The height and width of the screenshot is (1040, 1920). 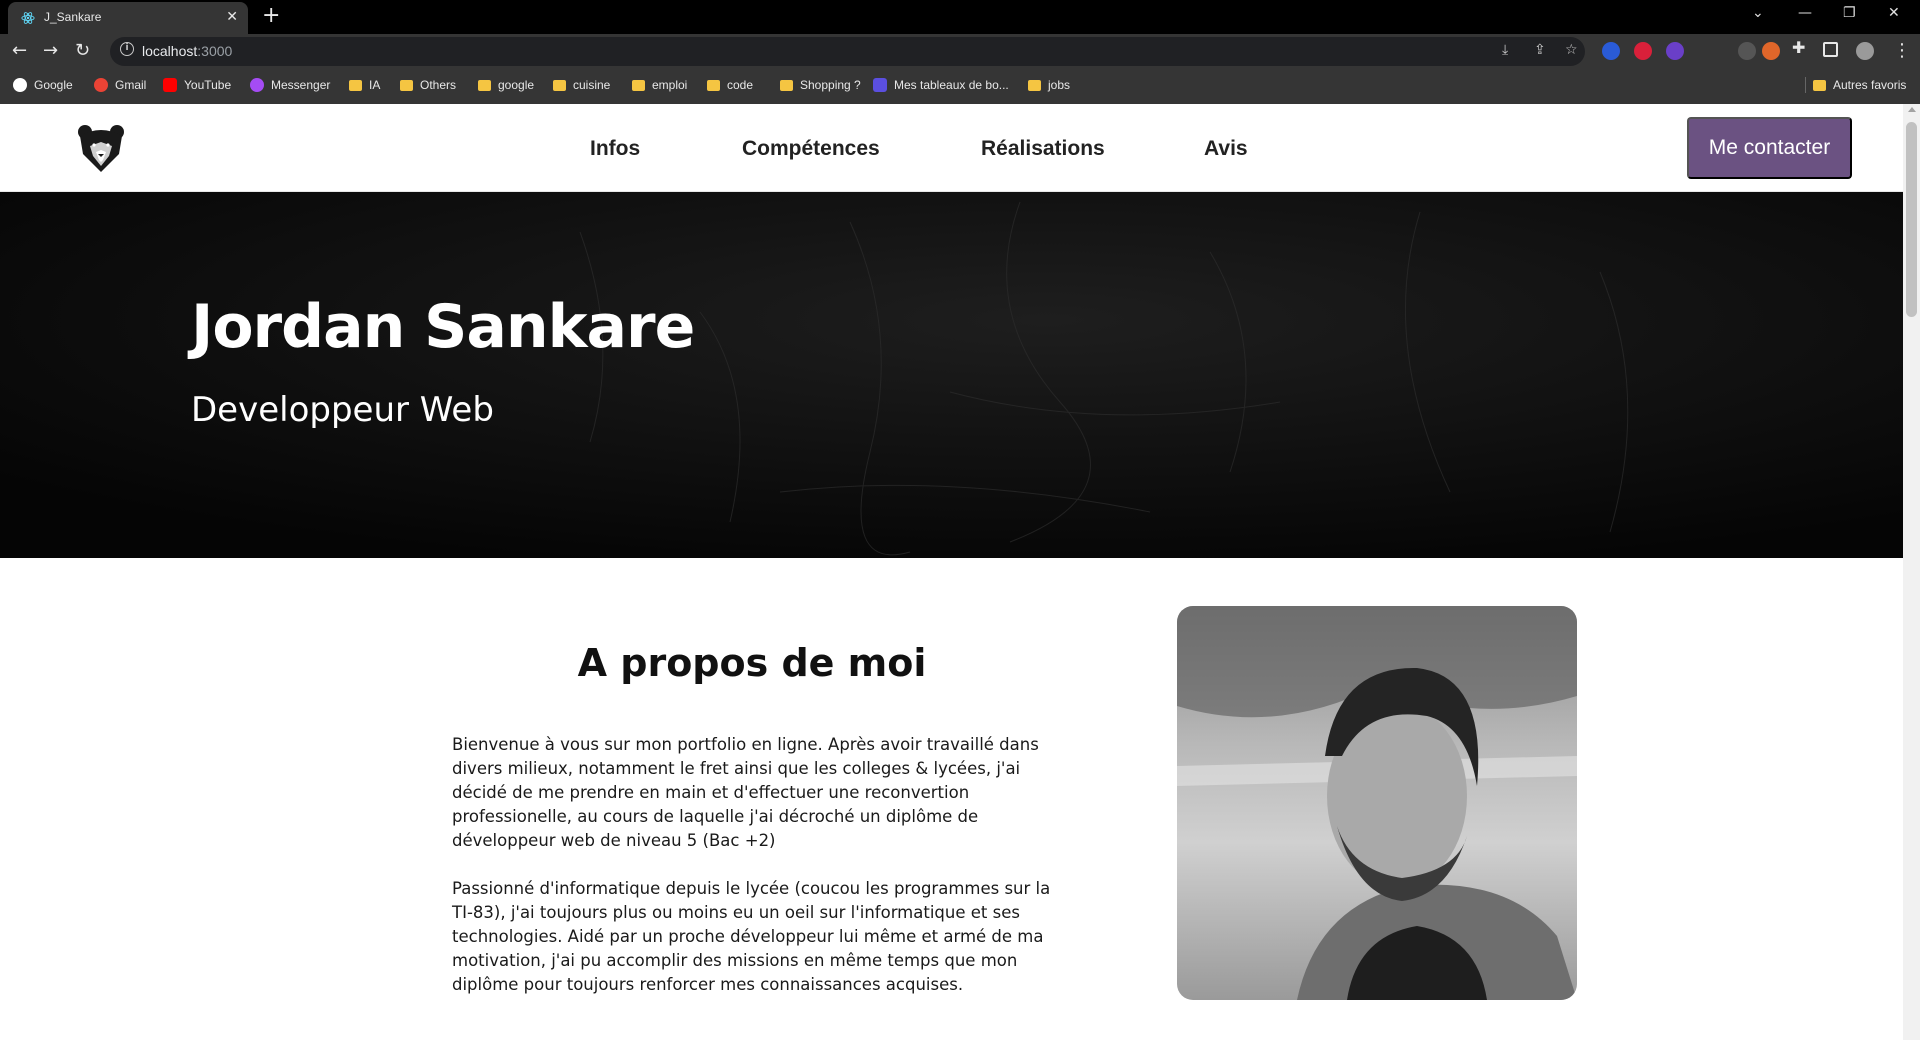 What do you see at coordinates (342, 410) in the screenshot?
I see `hero-role: Developpeur Web` at bounding box center [342, 410].